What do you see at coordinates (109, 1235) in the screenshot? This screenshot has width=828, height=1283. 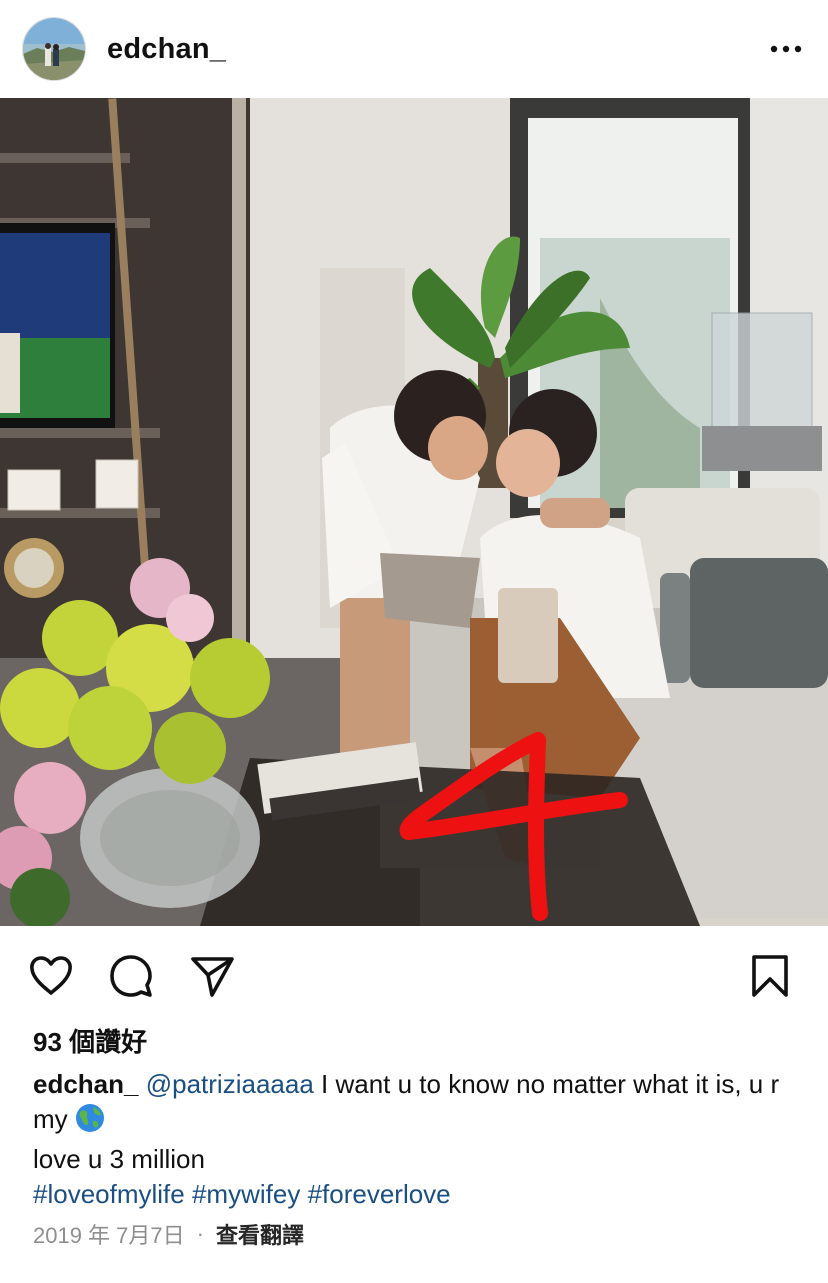 I see `post-date: 2019 年 7月7日` at bounding box center [109, 1235].